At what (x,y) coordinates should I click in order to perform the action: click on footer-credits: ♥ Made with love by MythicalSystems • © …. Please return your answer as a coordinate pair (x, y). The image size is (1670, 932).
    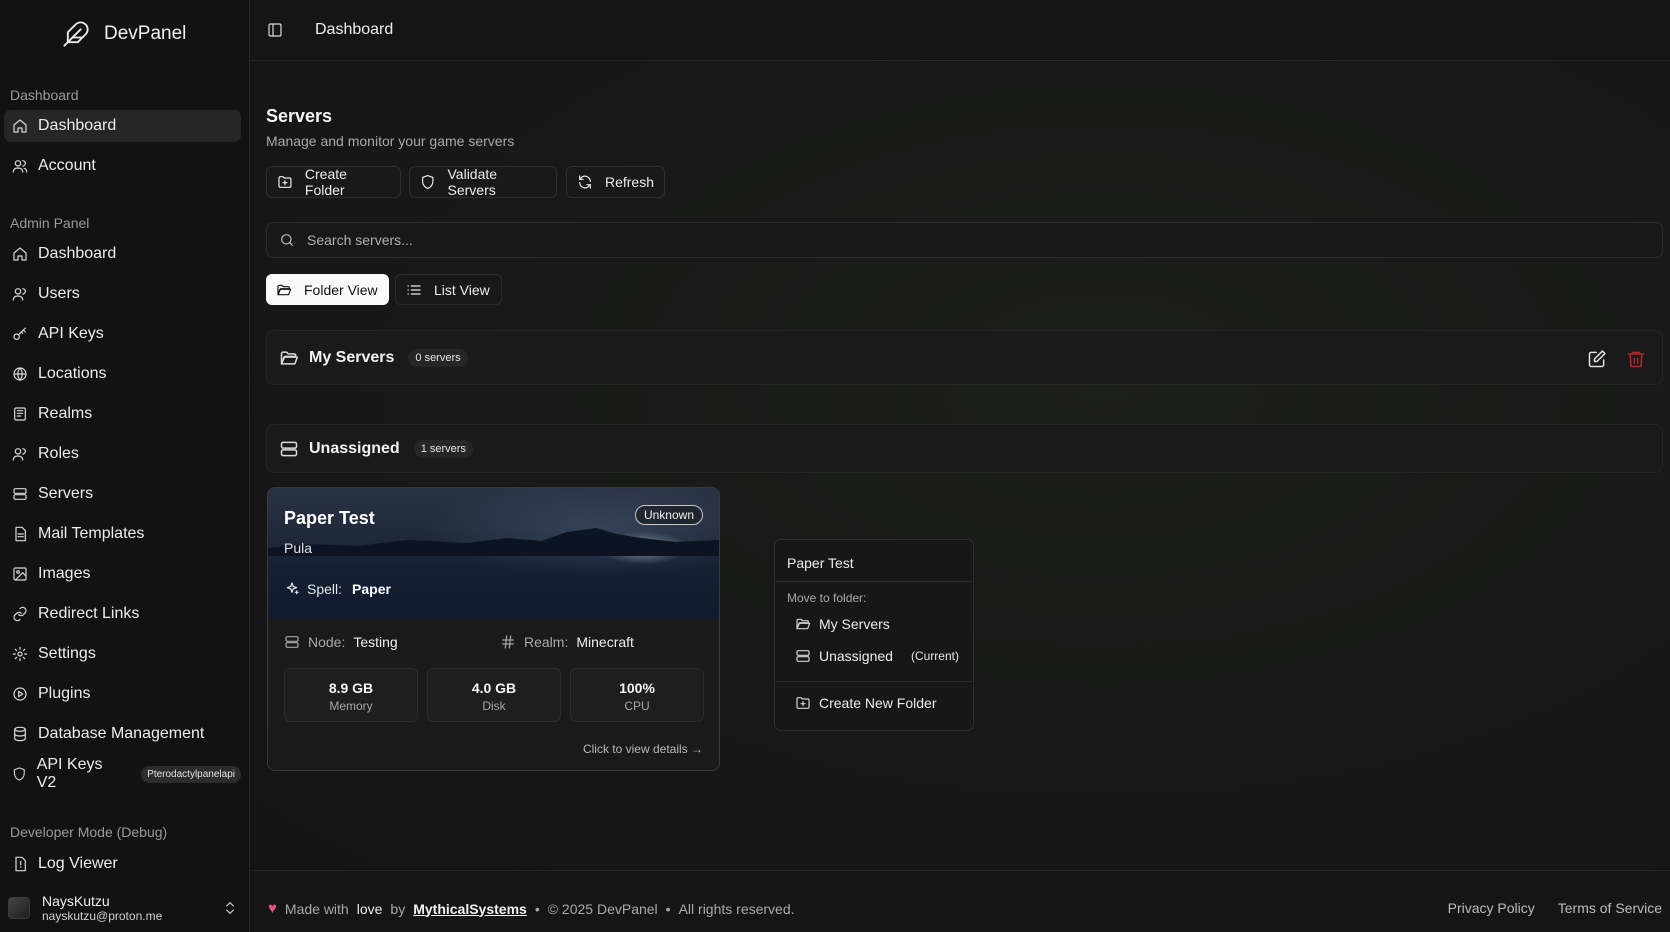
    Looking at the image, I should click on (531, 908).